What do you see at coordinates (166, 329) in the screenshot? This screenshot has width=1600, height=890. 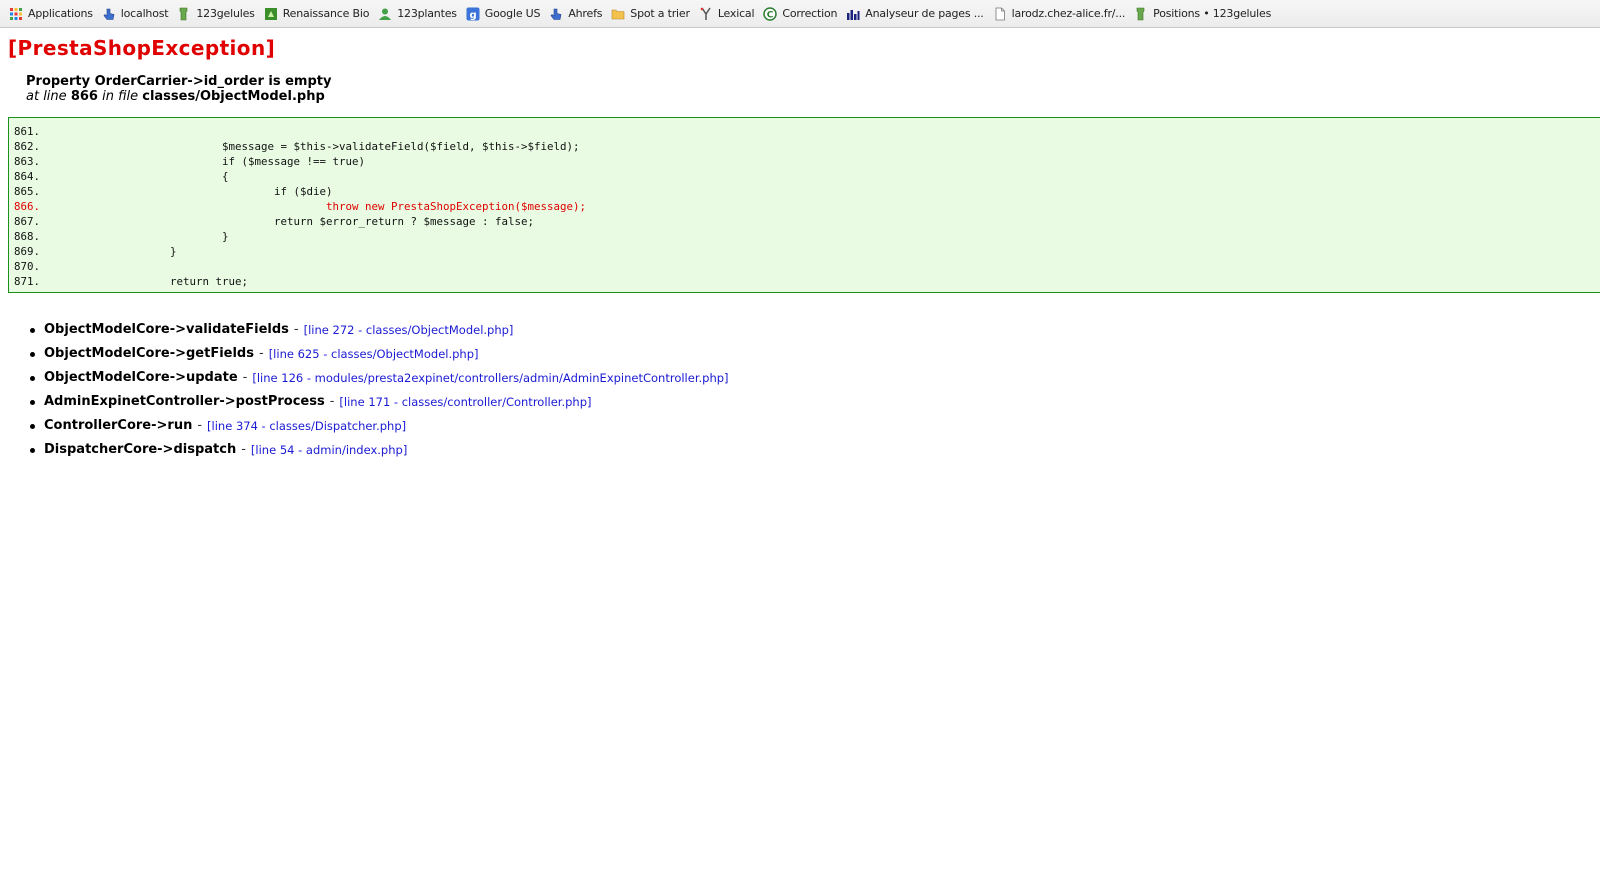 I see `trace-function: ObjectModelCore->validateFields` at bounding box center [166, 329].